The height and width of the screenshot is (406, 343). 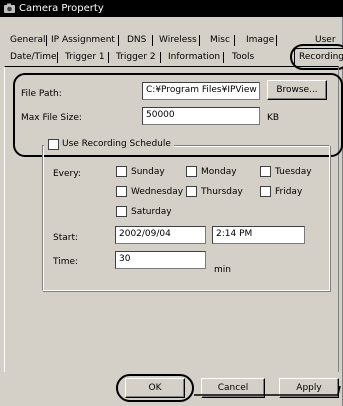 What do you see at coordinates (243, 58) in the screenshot?
I see `tab-tools: Tools` at bounding box center [243, 58].